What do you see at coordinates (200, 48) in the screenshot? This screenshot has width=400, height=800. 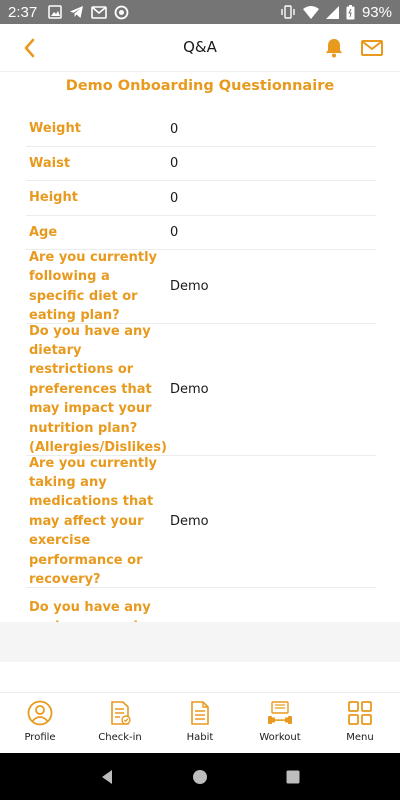 I see `app-header: Q&A` at bounding box center [200, 48].